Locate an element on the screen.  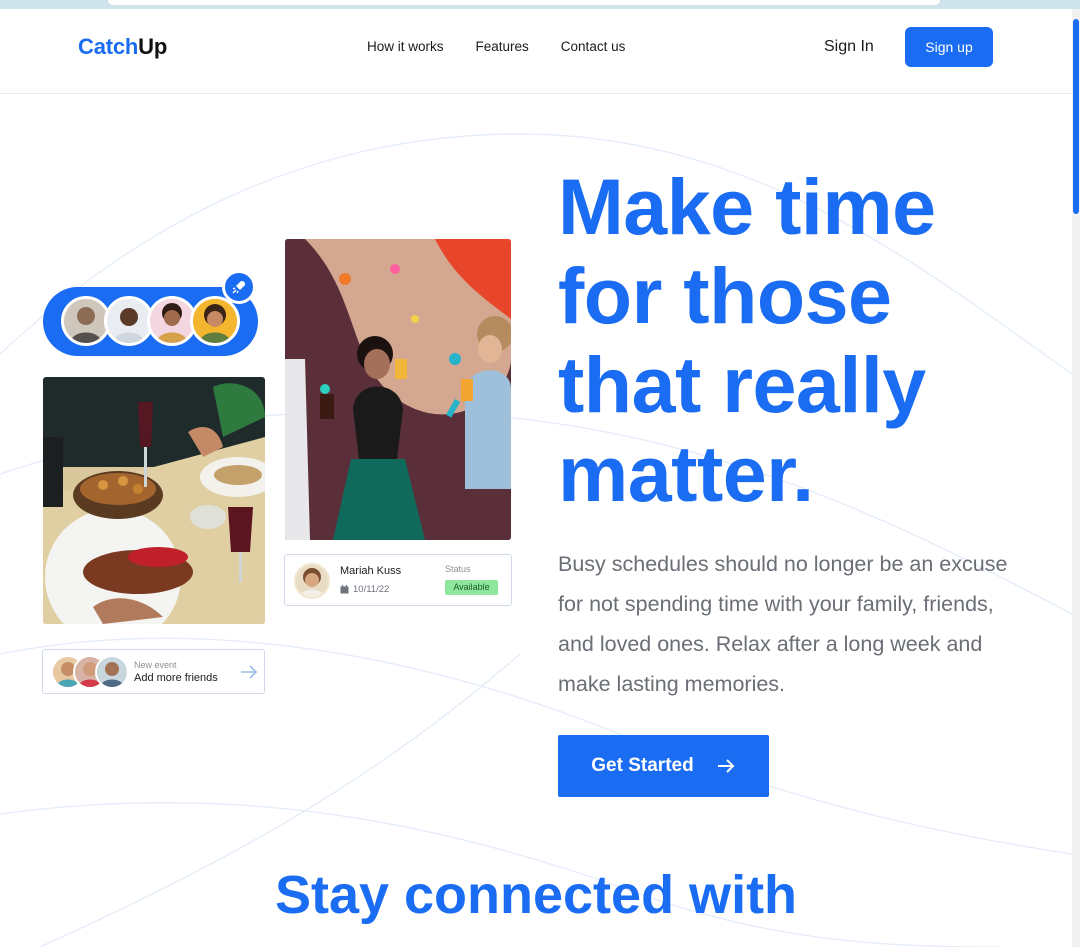
add-friends-card: New event Add more friends is located at coordinates (153, 671).